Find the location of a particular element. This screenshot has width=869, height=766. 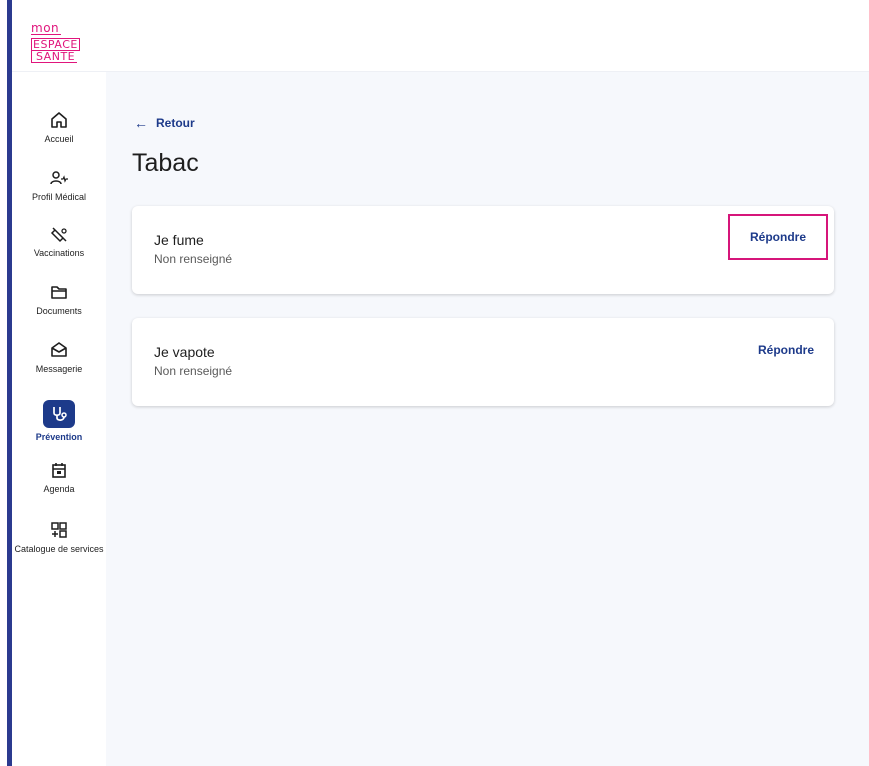

card-title: Je vapote is located at coordinates (184, 352).